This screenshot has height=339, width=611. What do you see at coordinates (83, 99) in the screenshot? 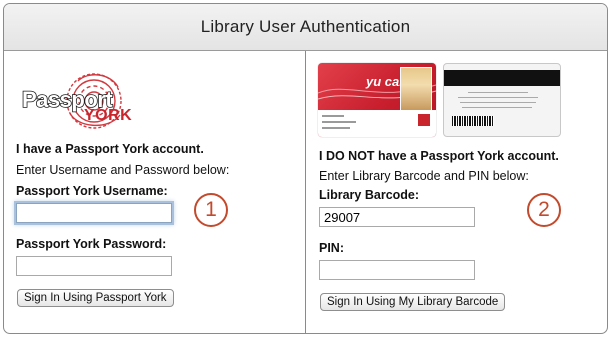
I see `passport-york-logo: Passport YORK` at bounding box center [83, 99].